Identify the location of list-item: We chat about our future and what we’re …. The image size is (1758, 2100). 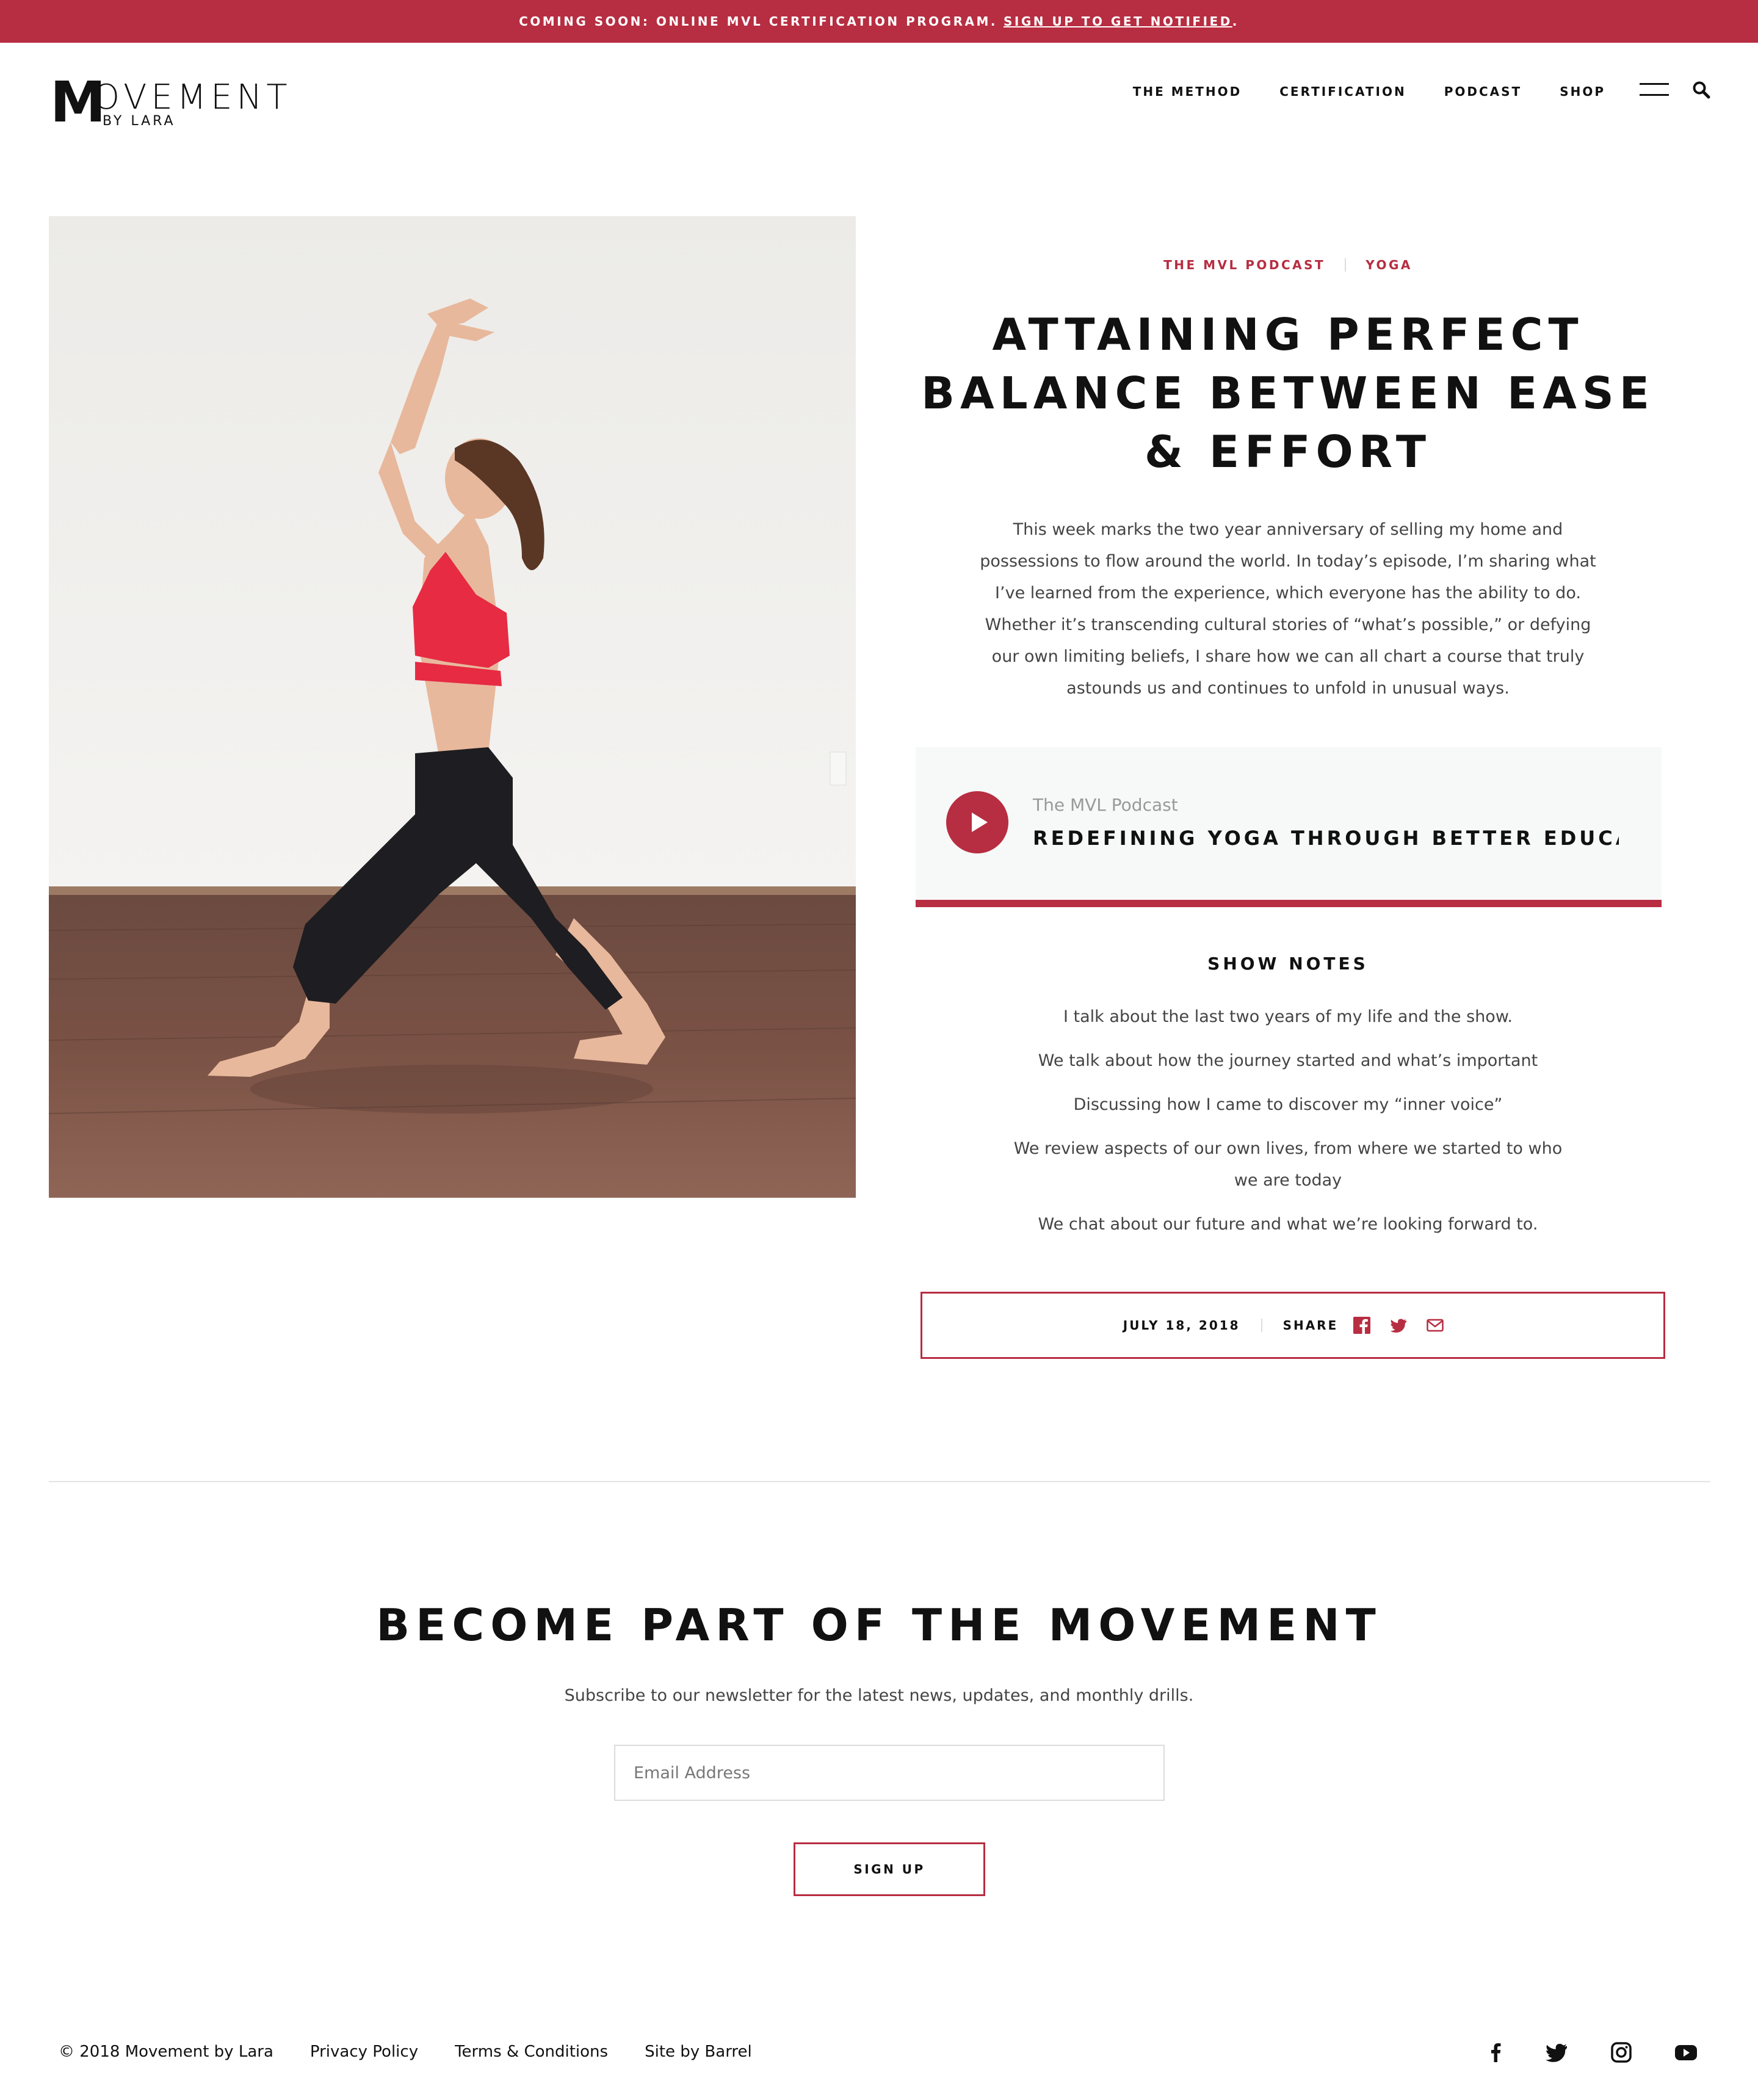
(1288, 1224).